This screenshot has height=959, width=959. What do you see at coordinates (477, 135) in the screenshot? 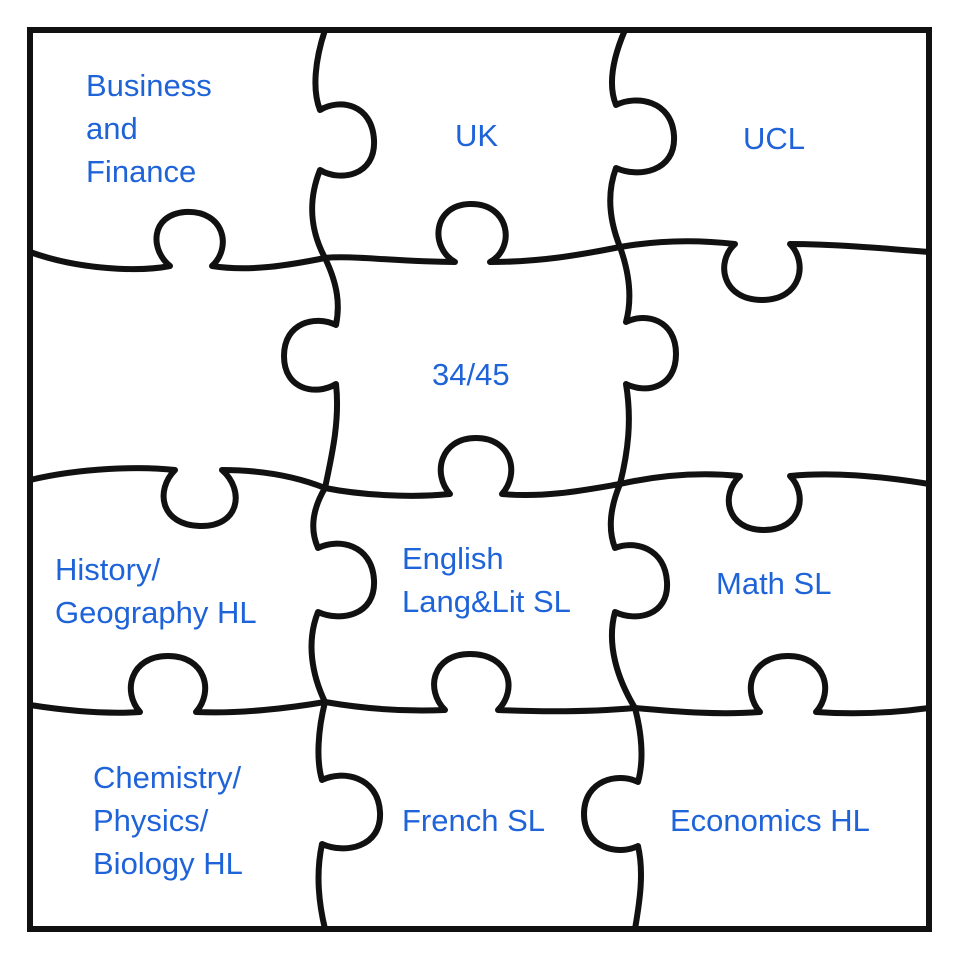
I see `piece-label-uk: UK` at bounding box center [477, 135].